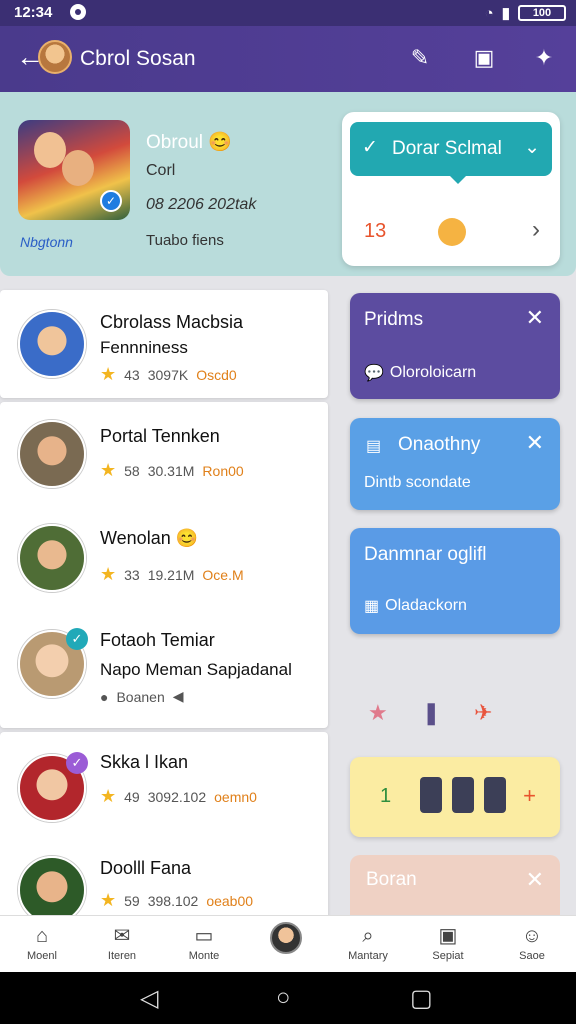 The height and width of the screenshot is (1024, 576). I want to click on pin-icon: ✎, so click(420, 58).